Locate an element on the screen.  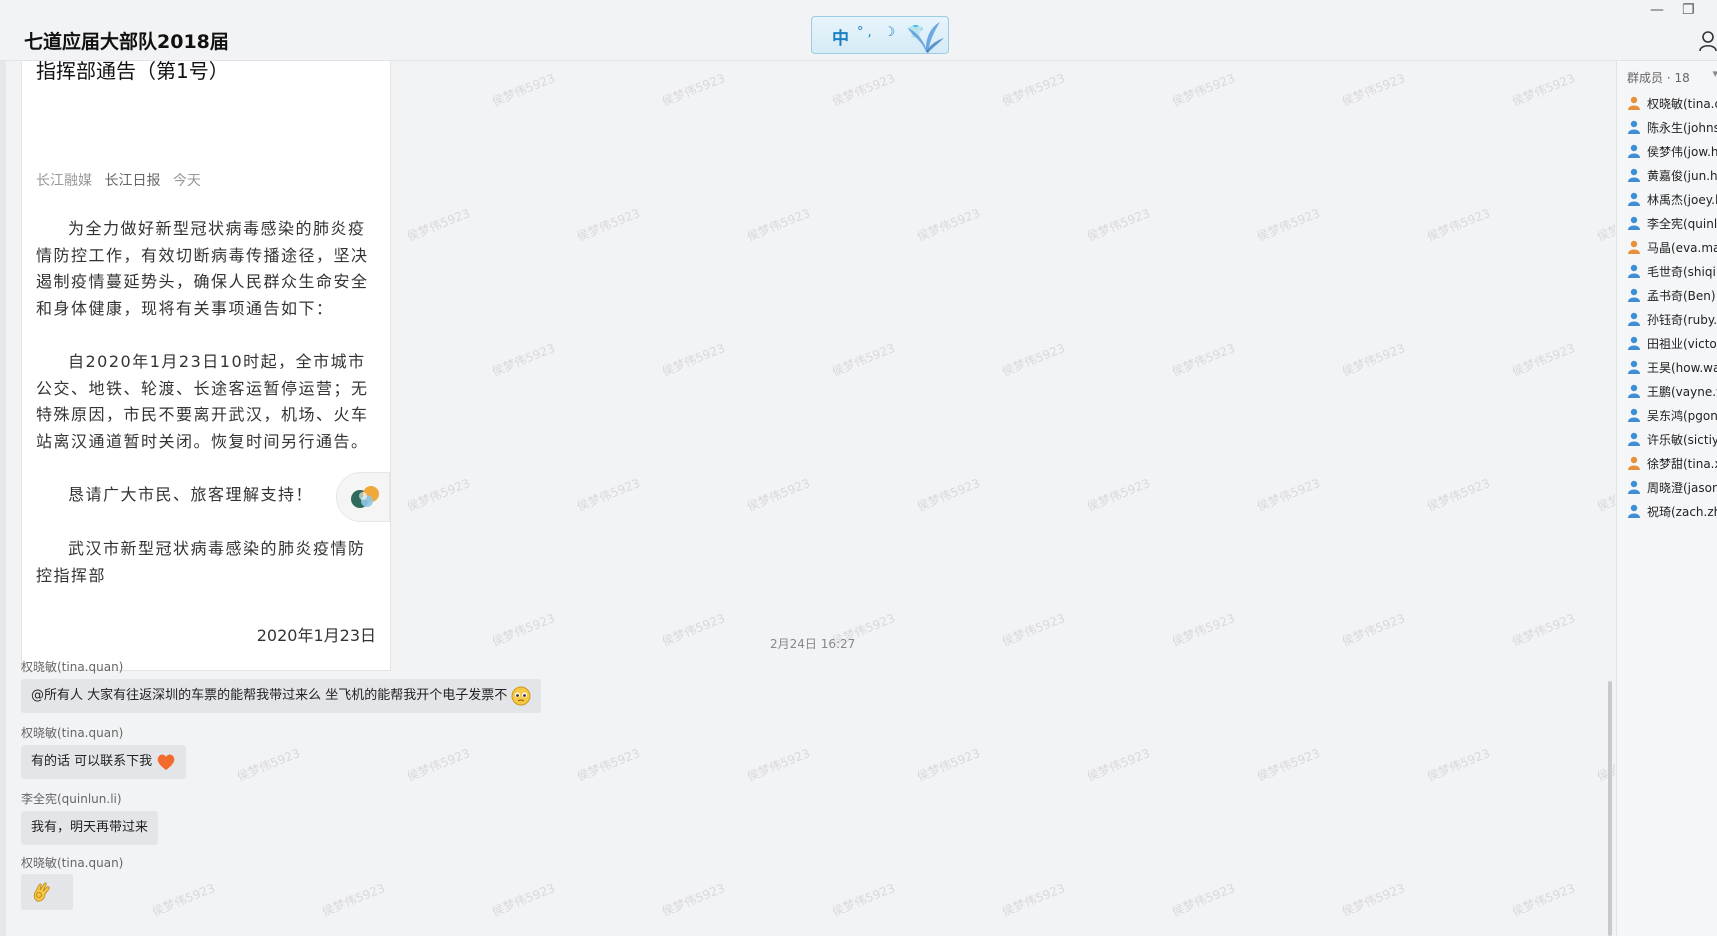
member-item: 马晶(eva.ma) is located at coordinates (1672, 248).